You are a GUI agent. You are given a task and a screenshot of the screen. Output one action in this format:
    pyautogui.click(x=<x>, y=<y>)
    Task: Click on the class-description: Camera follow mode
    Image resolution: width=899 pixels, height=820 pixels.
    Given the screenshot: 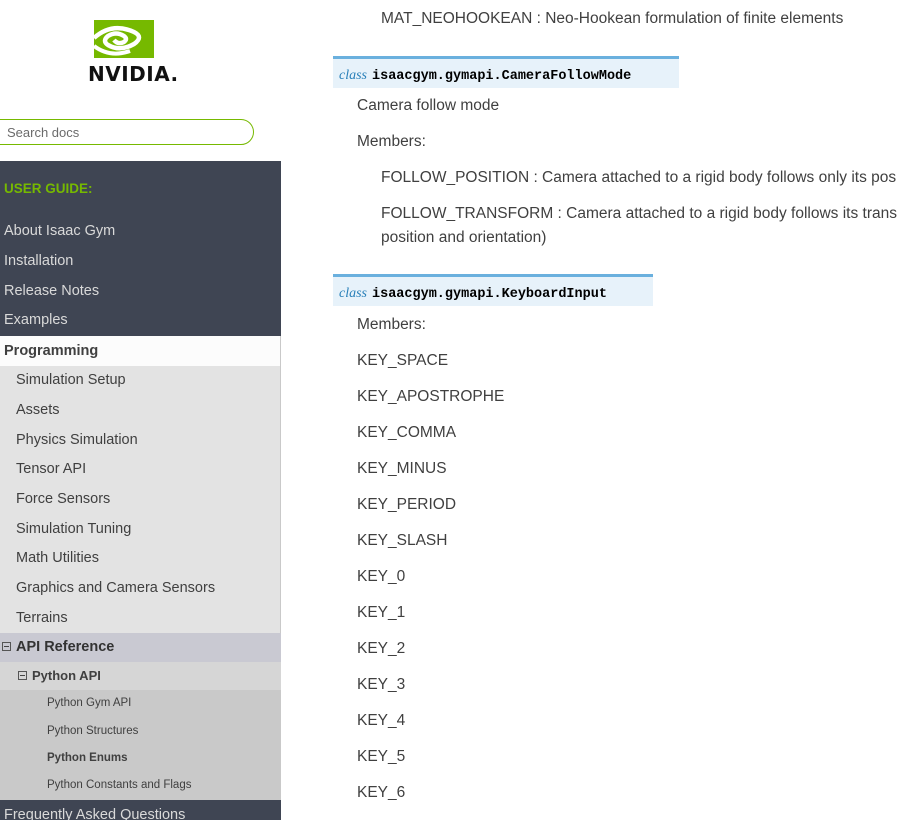 What is the action you would take?
    pyautogui.click(x=428, y=105)
    